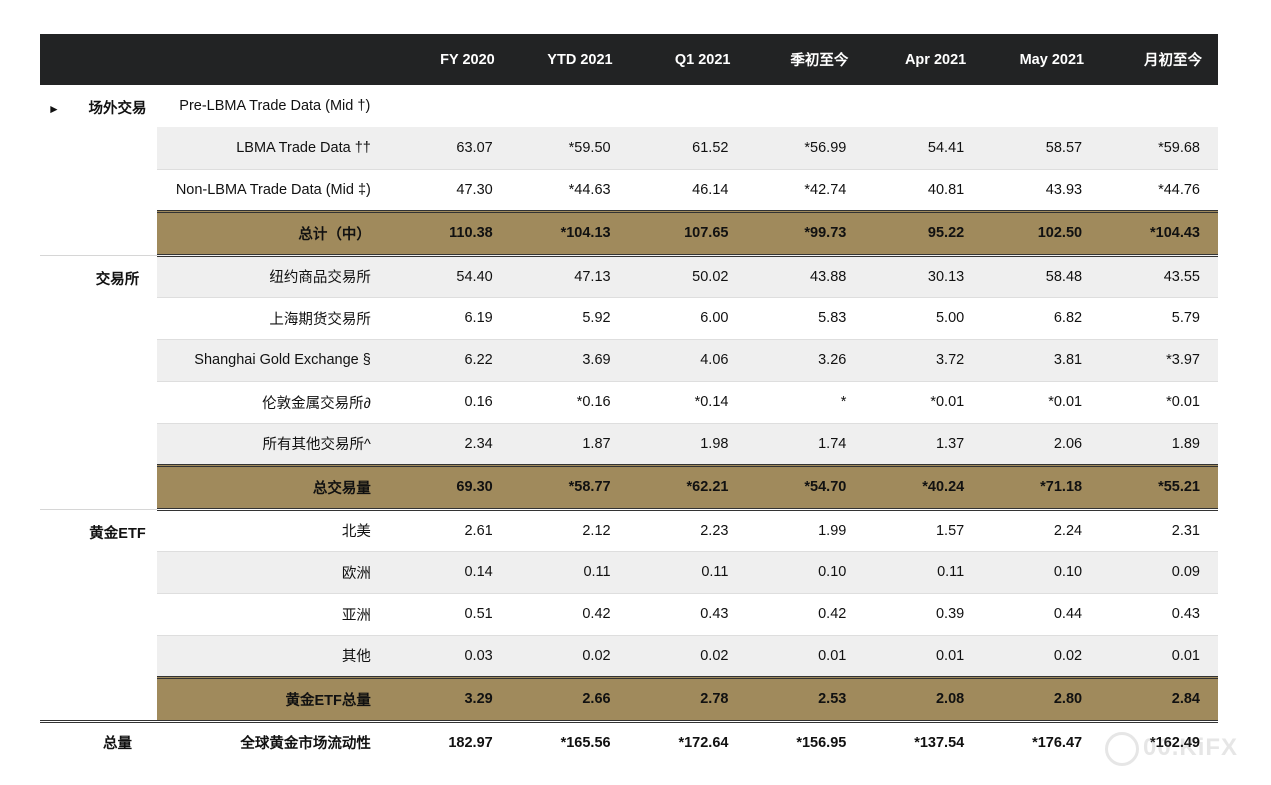 This screenshot has height=785, width=1271. What do you see at coordinates (451, 699) in the screenshot?
I see `cell: 3.29` at bounding box center [451, 699].